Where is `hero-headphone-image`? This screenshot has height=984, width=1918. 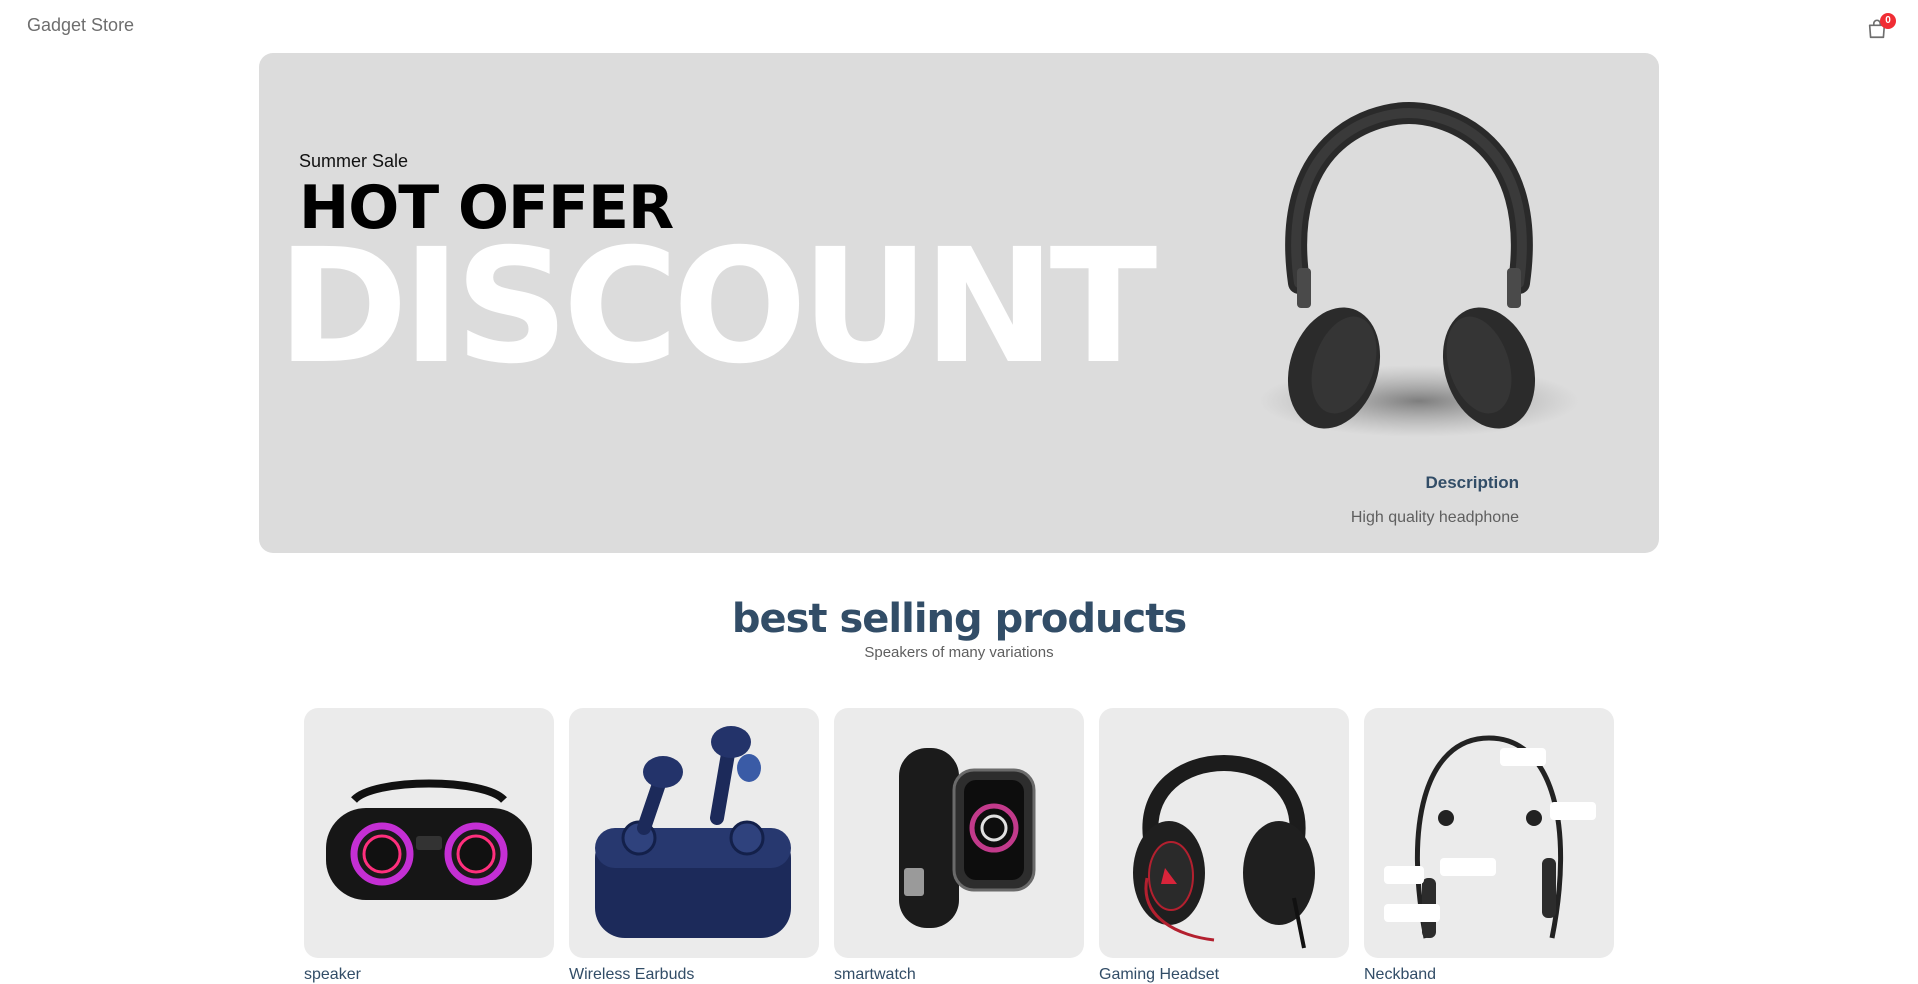
hero-headphone-image is located at coordinates (1419, 269).